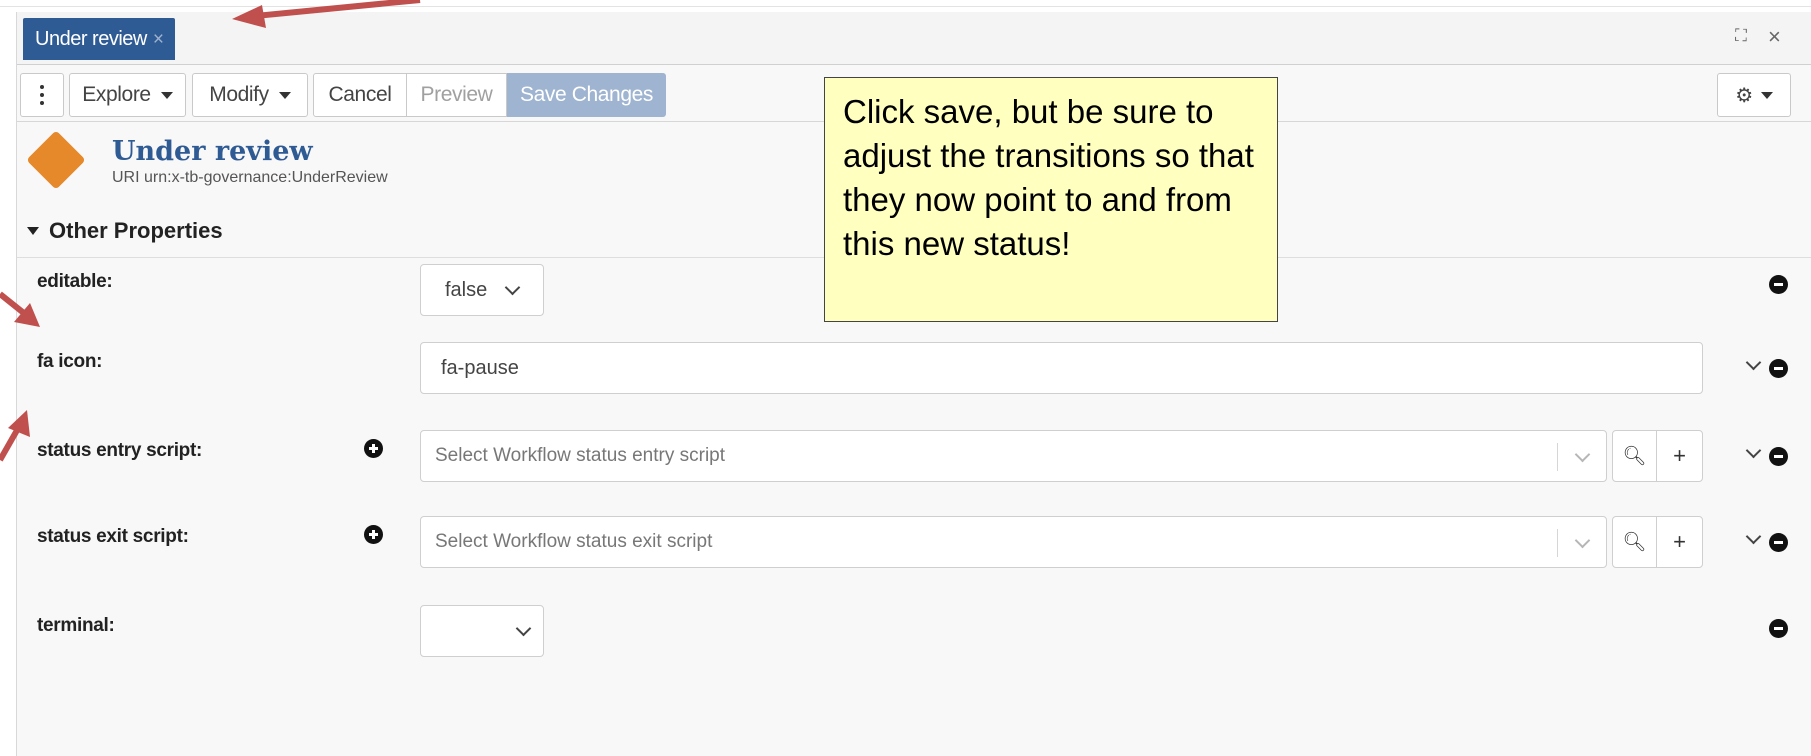  Describe the element at coordinates (1778, 456) in the screenshot. I see `remove-entry-script-icon` at that location.